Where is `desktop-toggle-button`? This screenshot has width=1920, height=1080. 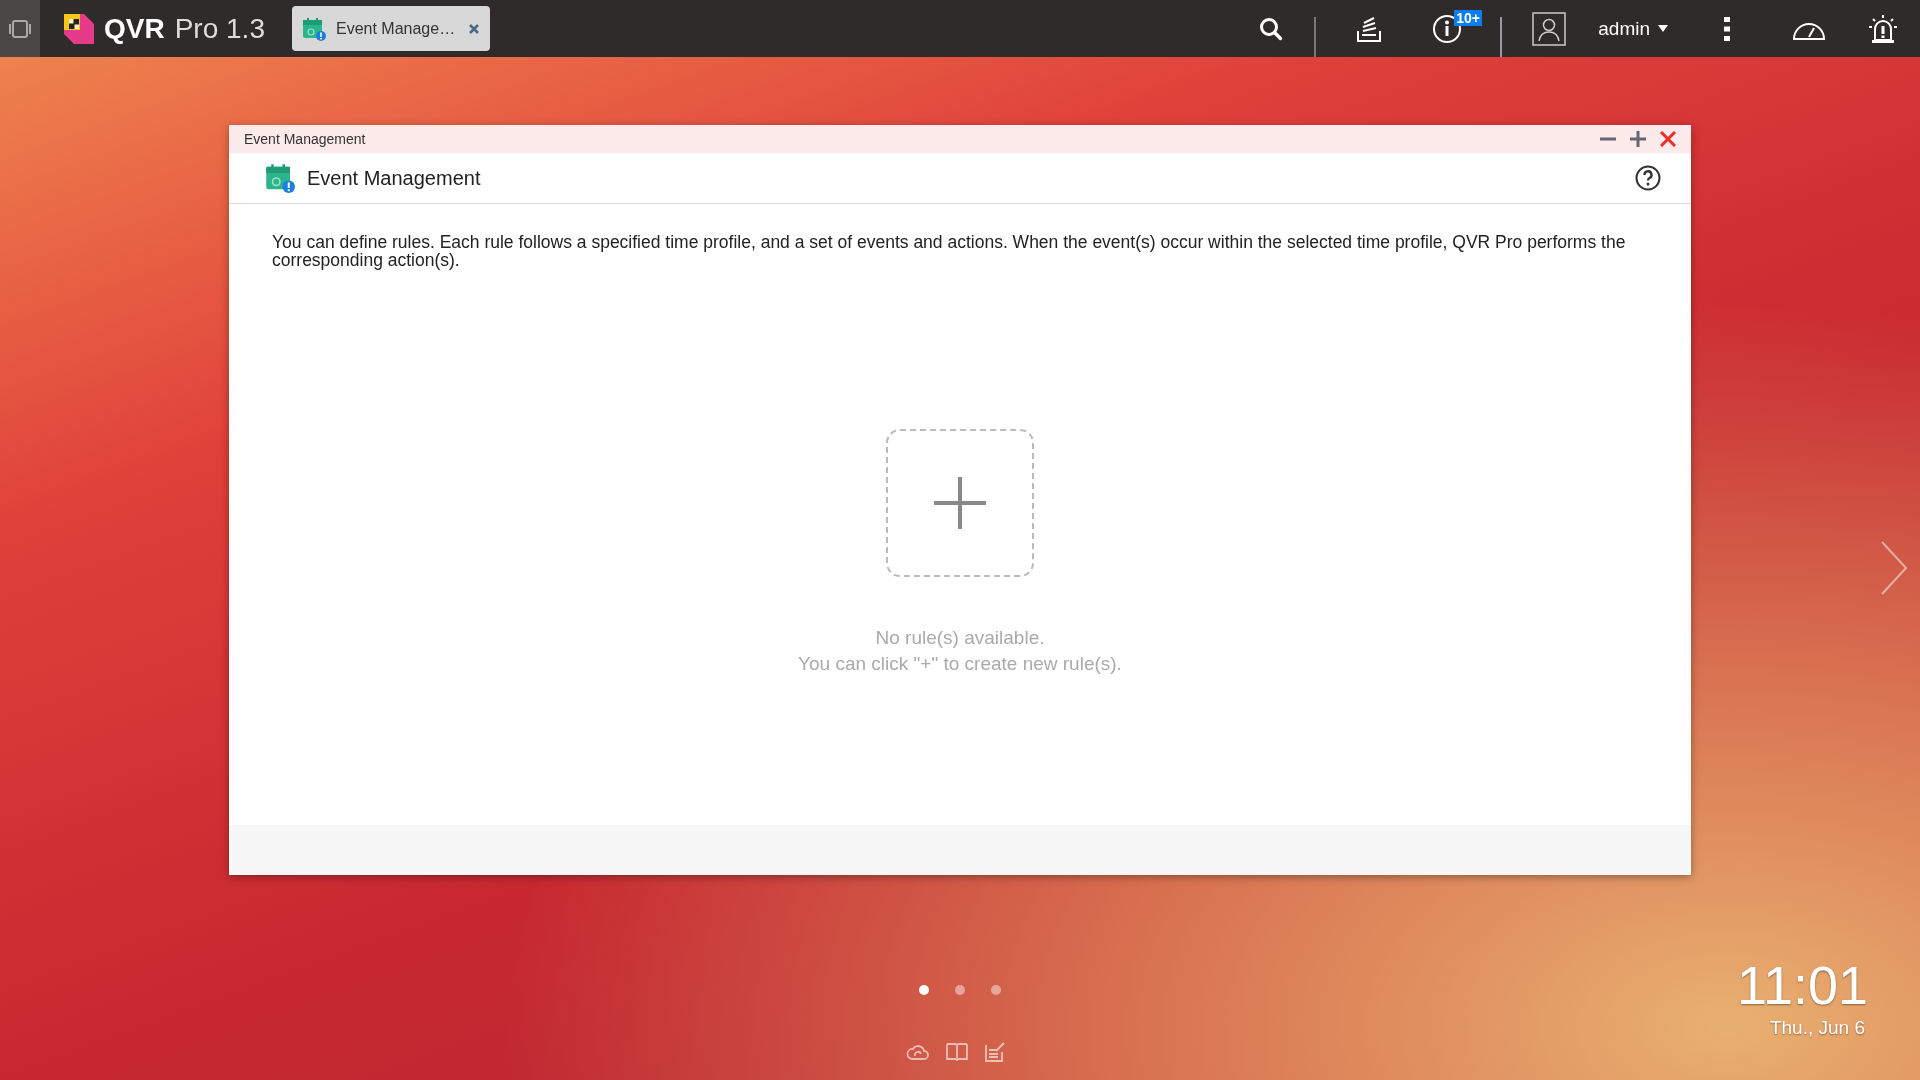 desktop-toggle-button is located at coordinates (20, 28).